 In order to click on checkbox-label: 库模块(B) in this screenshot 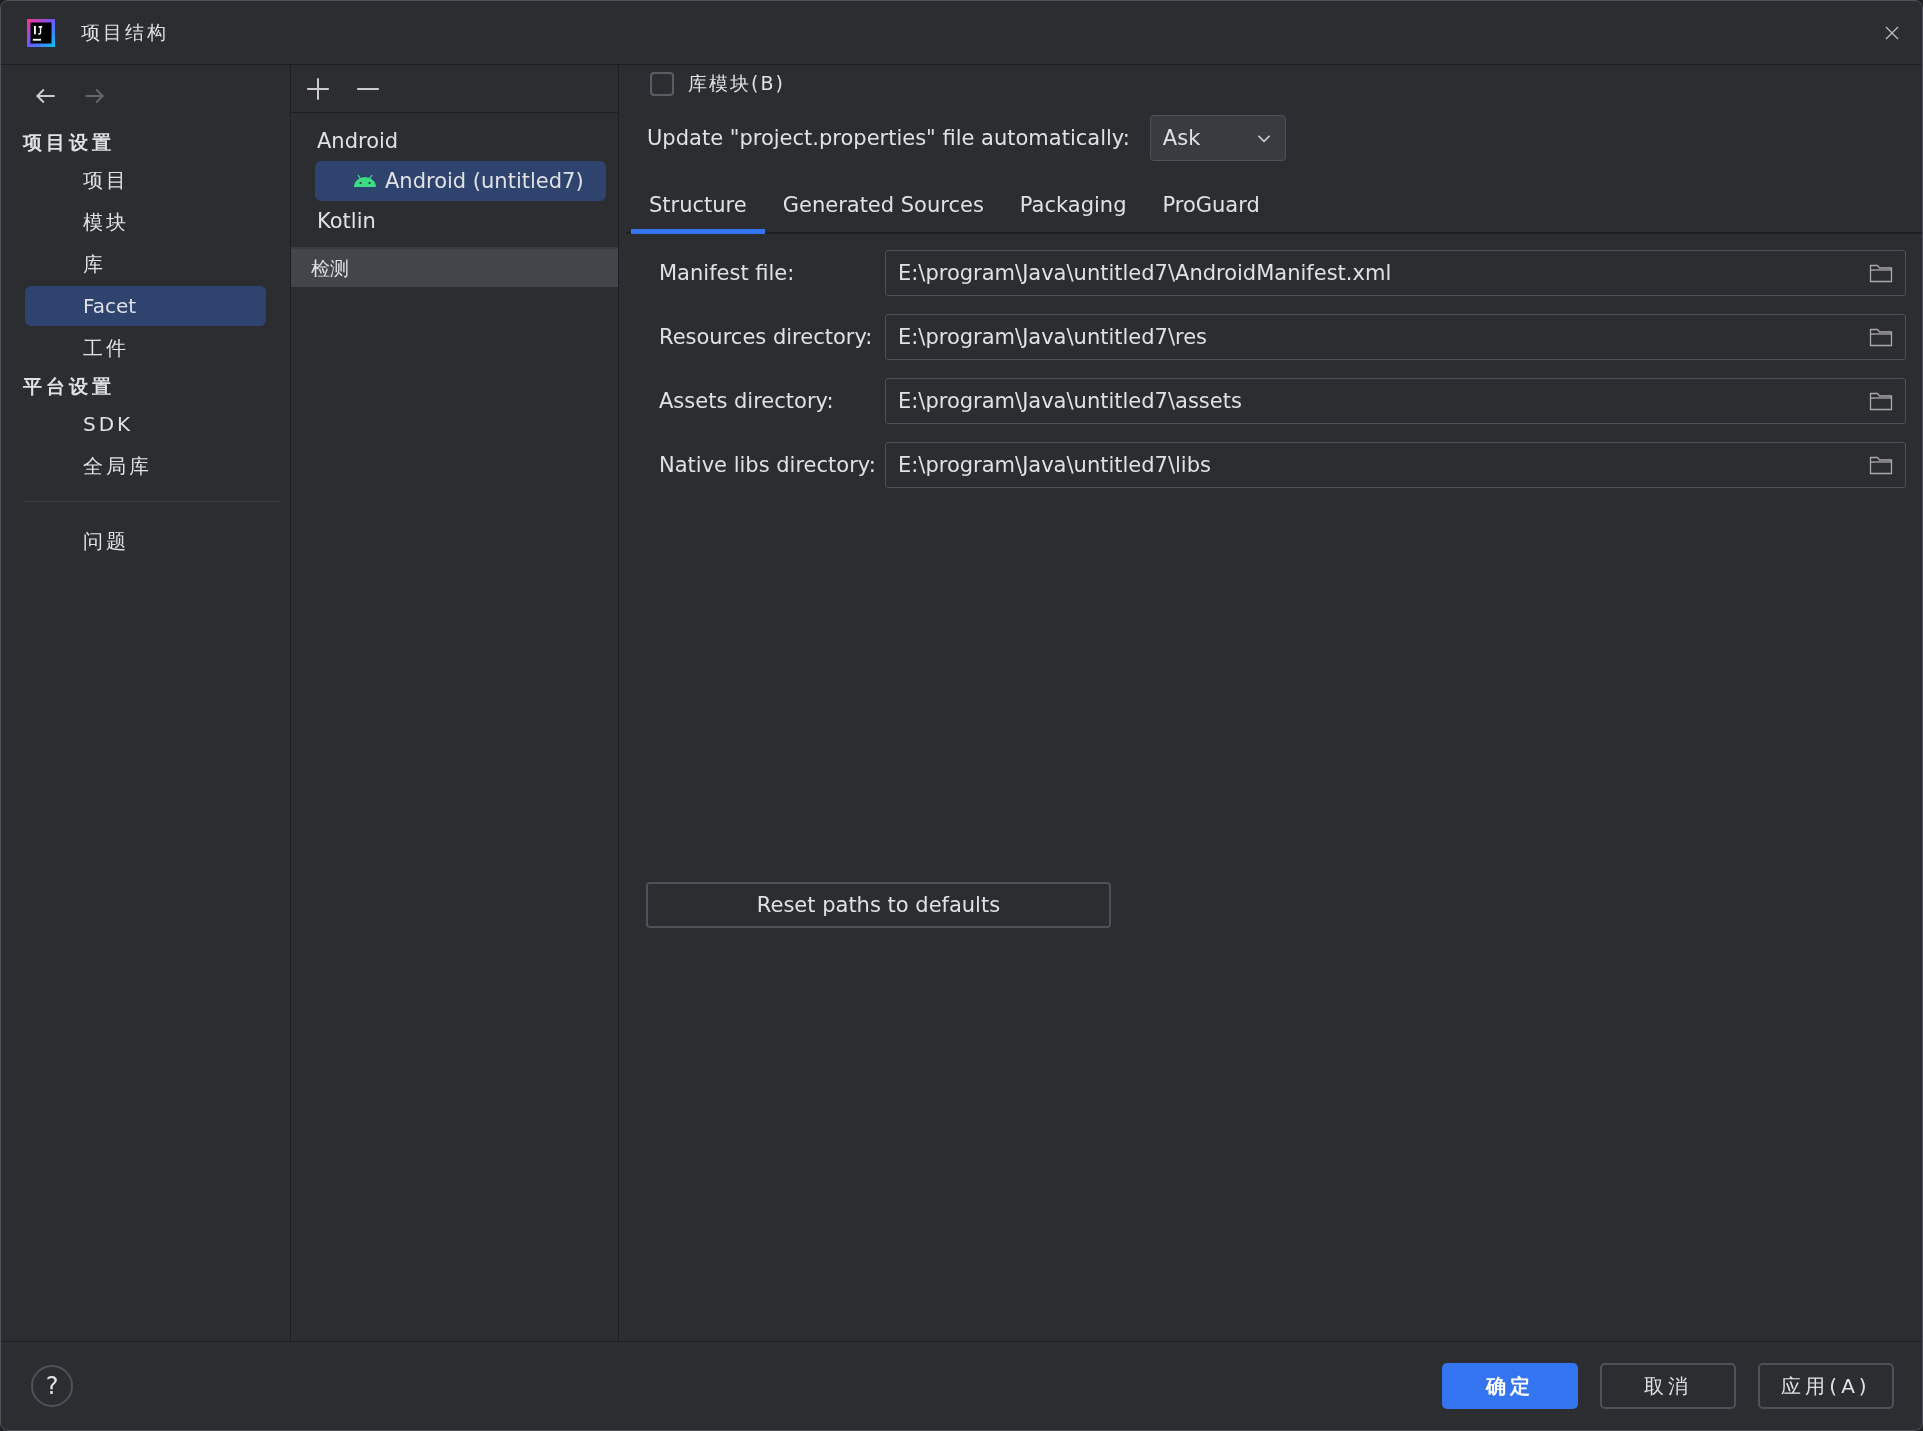, I will do `click(736, 83)`.